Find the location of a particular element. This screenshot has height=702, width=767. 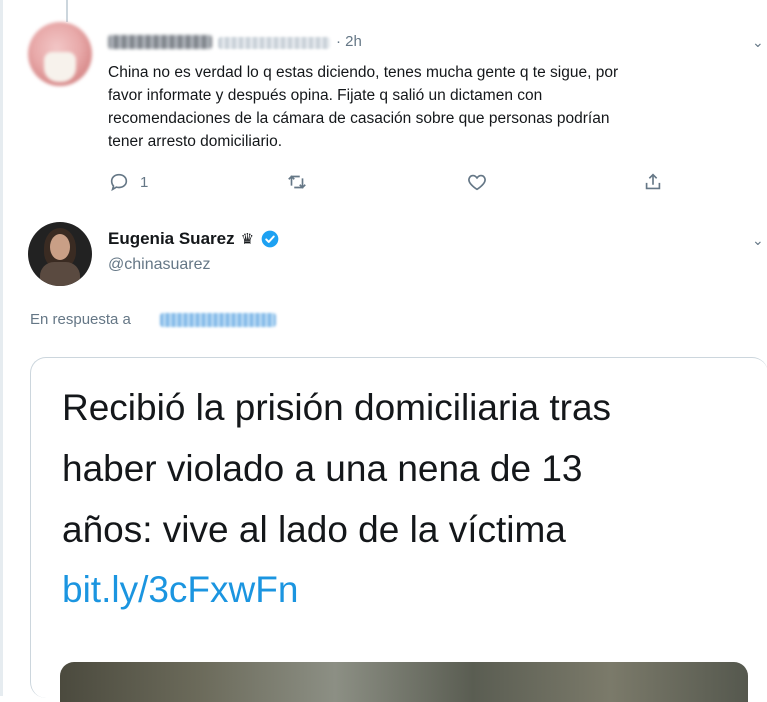

reply-prefix: En respuesta a is located at coordinates (80, 319).